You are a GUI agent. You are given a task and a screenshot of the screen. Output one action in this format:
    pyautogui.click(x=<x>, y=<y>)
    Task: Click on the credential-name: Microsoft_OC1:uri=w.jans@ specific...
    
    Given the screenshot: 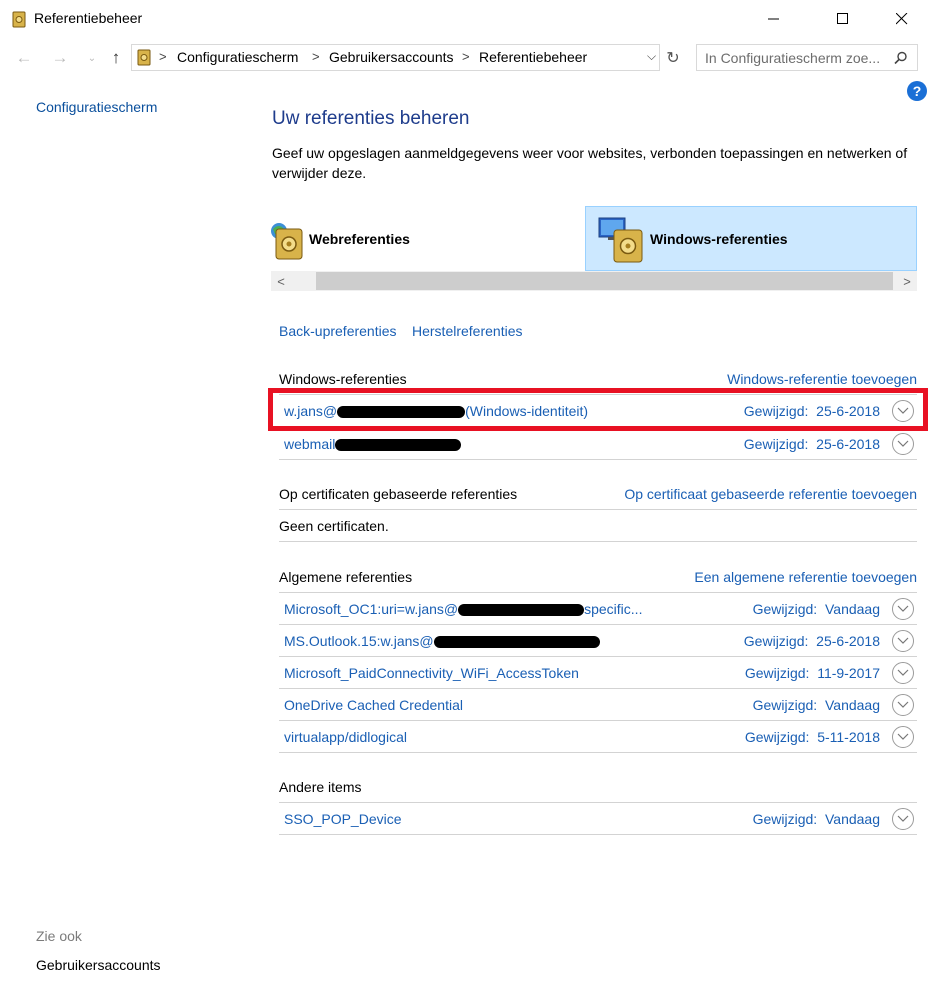 What is the action you would take?
    pyautogui.click(x=463, y=609)
    